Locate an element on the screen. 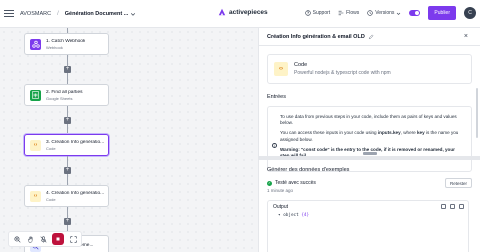 The image size is (480, 252). step-text: 1. Catch Webhook Webhook is located at coordinates (65, 44).